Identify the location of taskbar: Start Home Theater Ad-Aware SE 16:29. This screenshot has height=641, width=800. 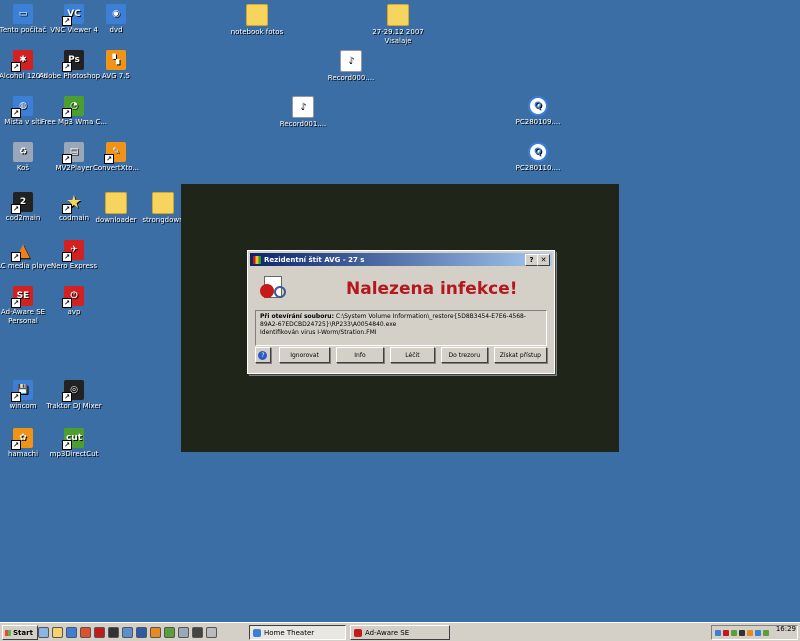
(400, 631).